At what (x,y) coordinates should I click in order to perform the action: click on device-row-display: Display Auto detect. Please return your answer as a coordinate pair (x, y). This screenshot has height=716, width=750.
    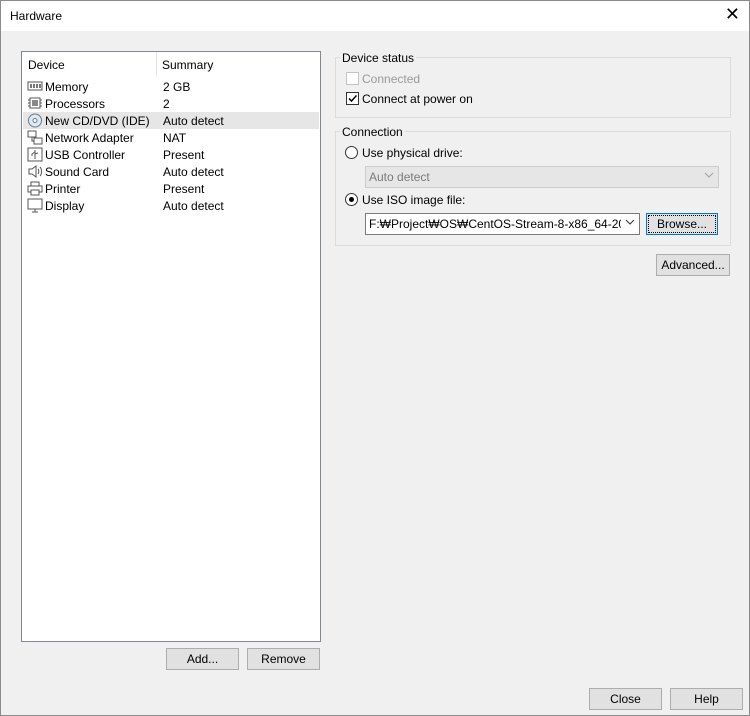
    Looking at the image, I should click on (171, 205).